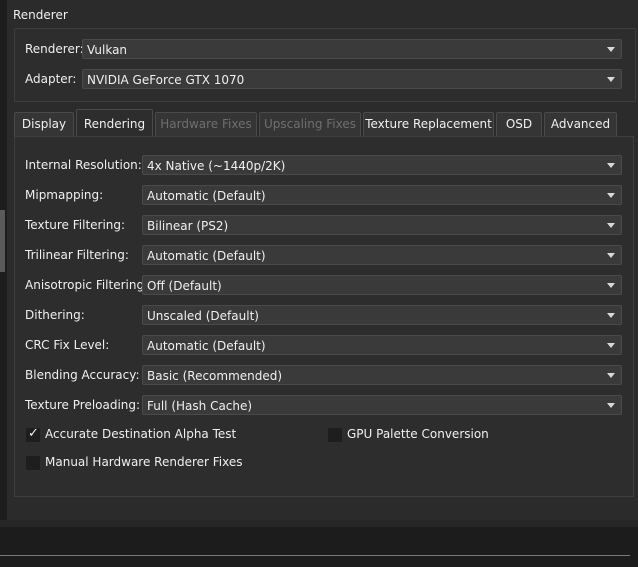 Image resolution: width=638 pixels, height=567 pixels. I want to click on setting-label: Blending Accuracy:, so click(82, 375).